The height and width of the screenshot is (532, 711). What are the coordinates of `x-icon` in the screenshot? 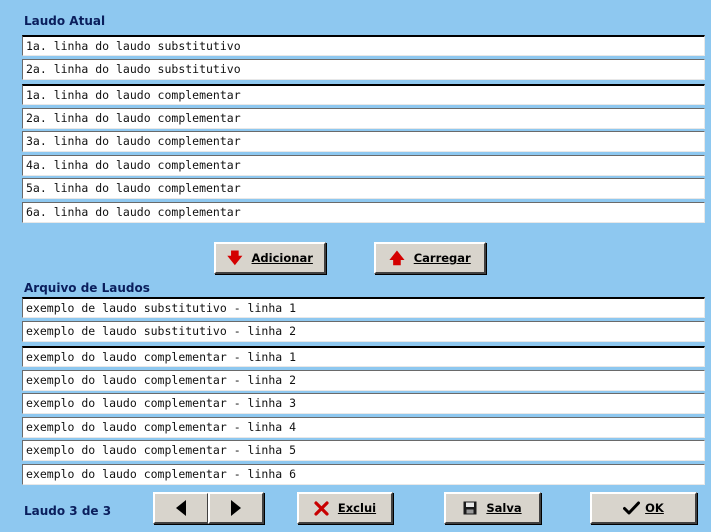 It's located at (321, 508).